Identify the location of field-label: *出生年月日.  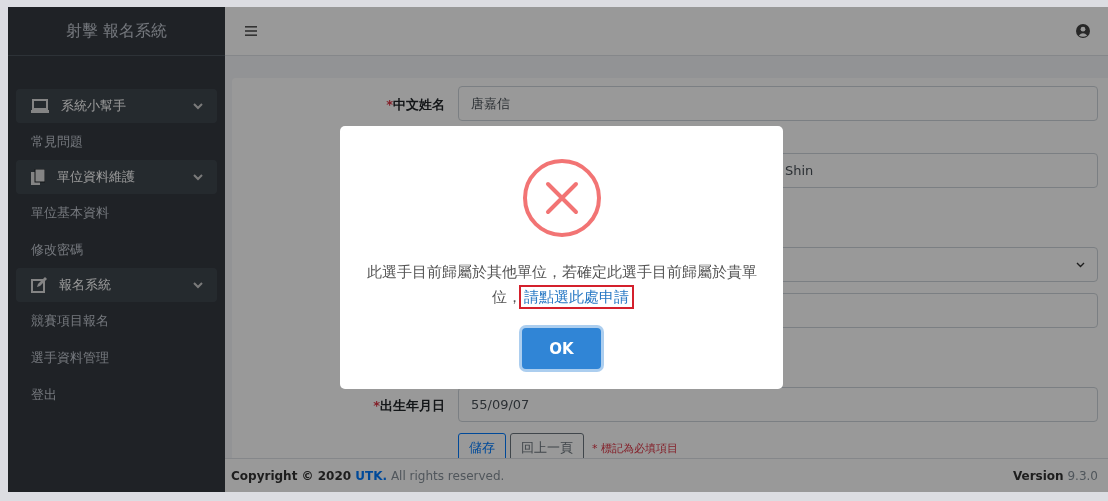
(409, 405).